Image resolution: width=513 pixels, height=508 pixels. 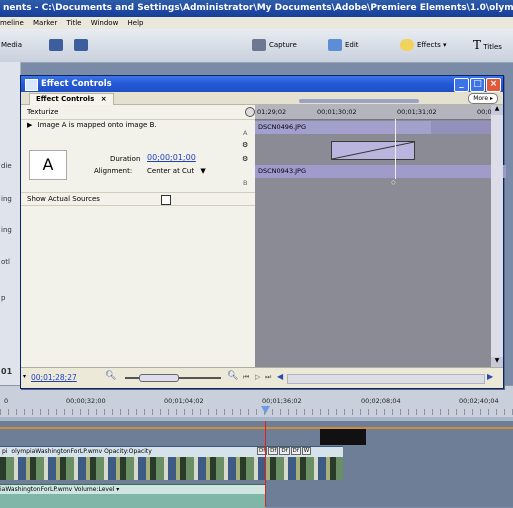 What do you see at coordinates (497, 362) in the screenshot?
I see `scroll-down-button: ▼` at bounding box center [497, 362].